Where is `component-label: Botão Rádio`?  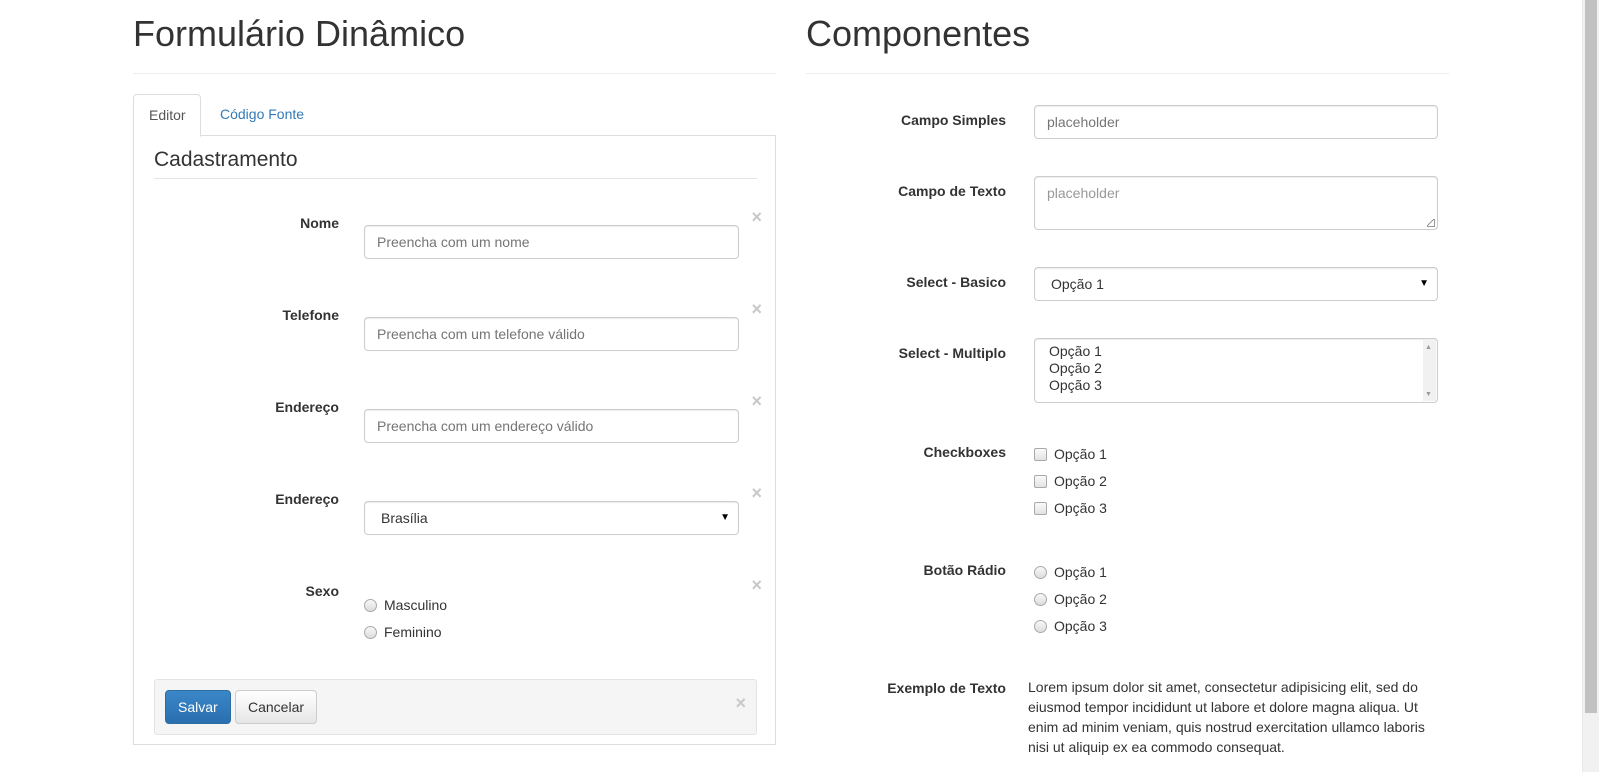 component-label: Botão Rádio is located at coordinates (964, 570).